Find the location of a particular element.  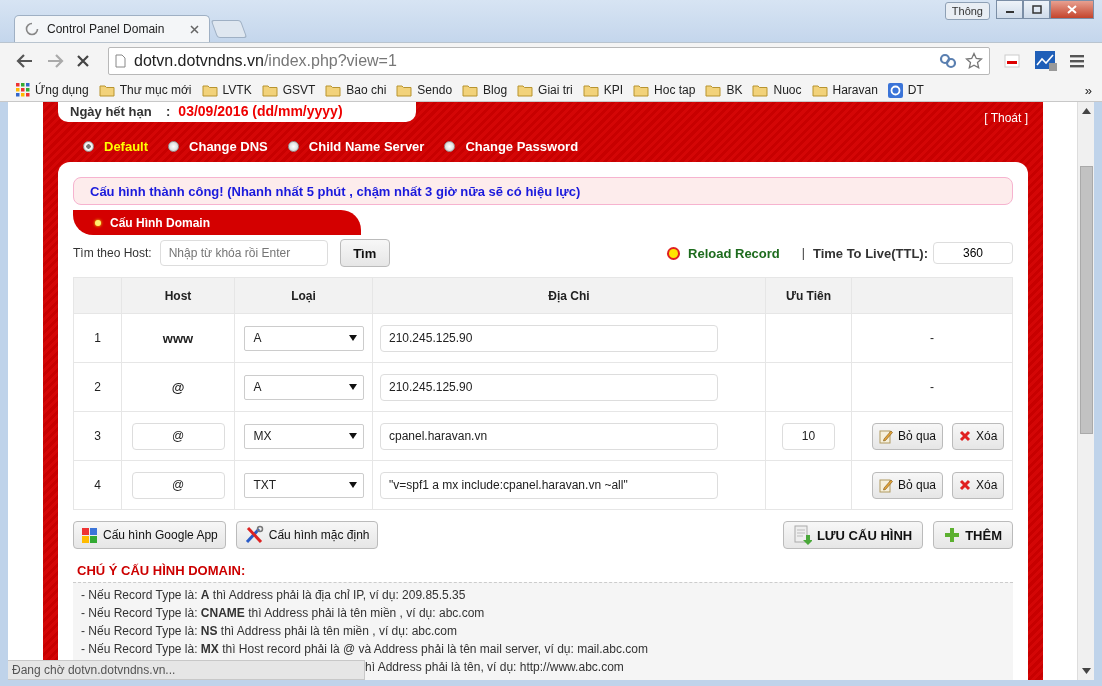

bookmark-item: Giai tri is located at coordinates (545, 90).